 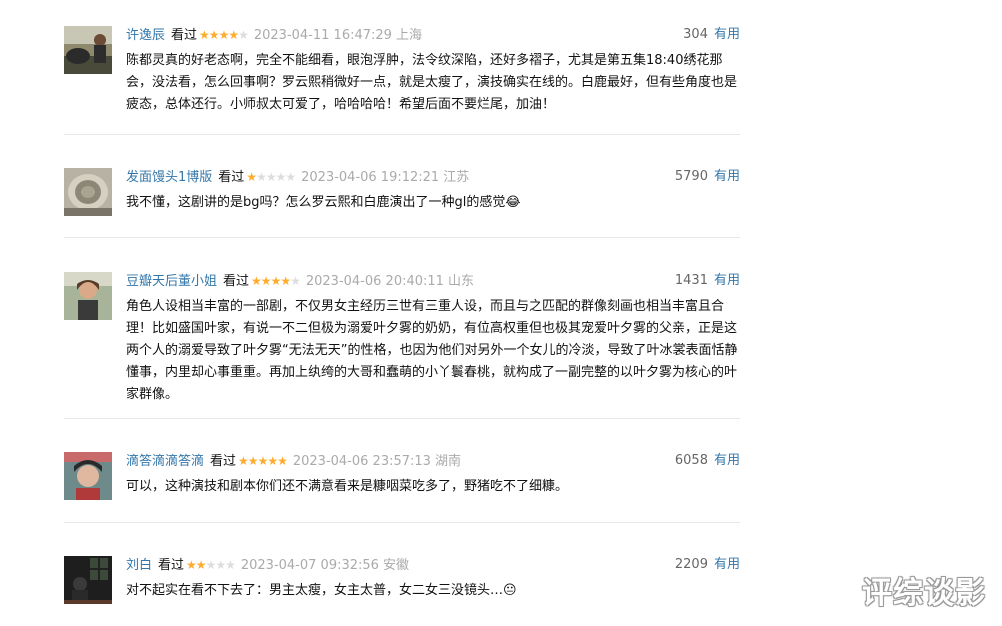 What do you see at coordinates (447, 461) in the screenshot?
I see `comment-location: 湖南` at bounding box center [447, 461].